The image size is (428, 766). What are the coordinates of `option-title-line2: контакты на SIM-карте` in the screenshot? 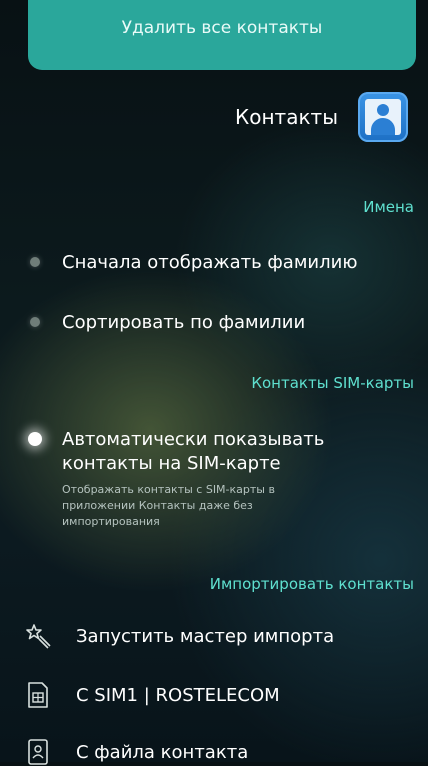 It's located at (171, 463).